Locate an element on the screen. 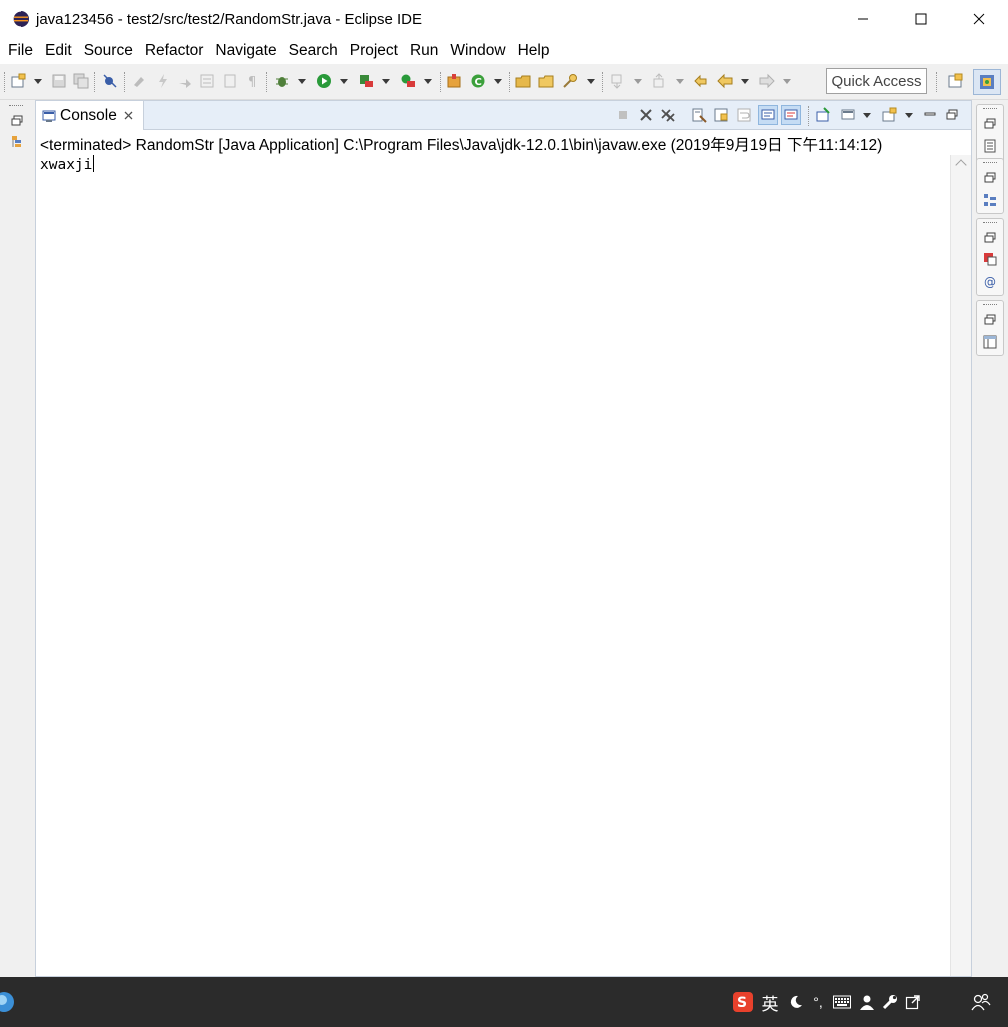 The width and height of the screenshot is (1008, 1027). scroll-lock-icon is located at coordinates (721, 115).